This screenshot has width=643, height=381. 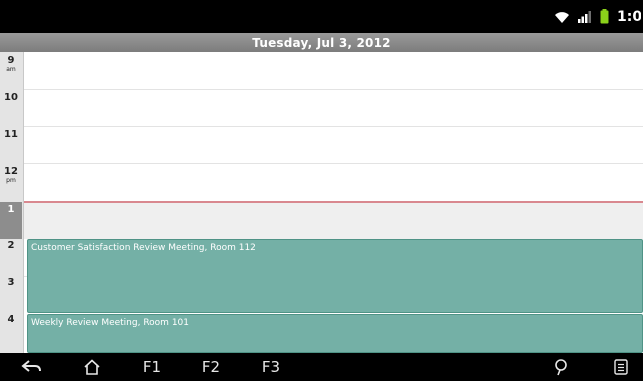 I want to click on menu-icon, so click(x=621, y=367).